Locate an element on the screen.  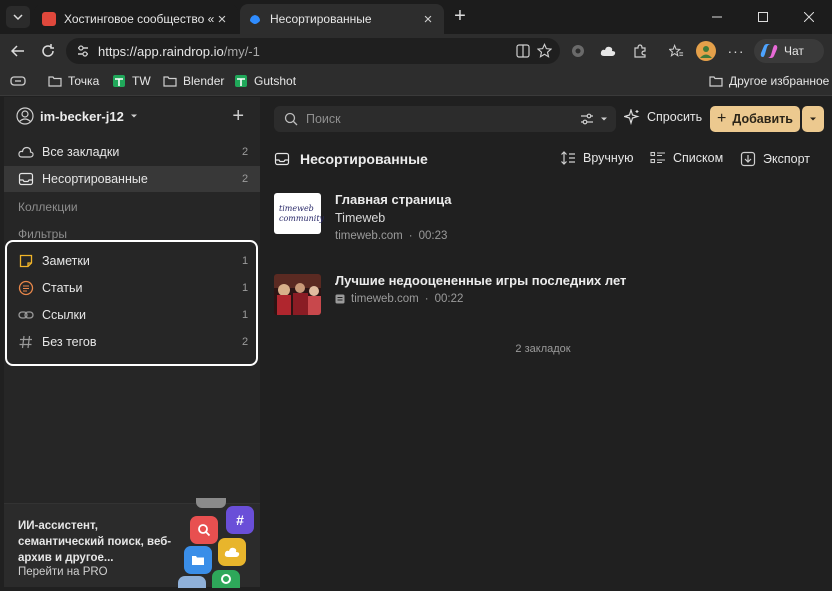
chevron-down-icon is located at coordinates (18, 17).